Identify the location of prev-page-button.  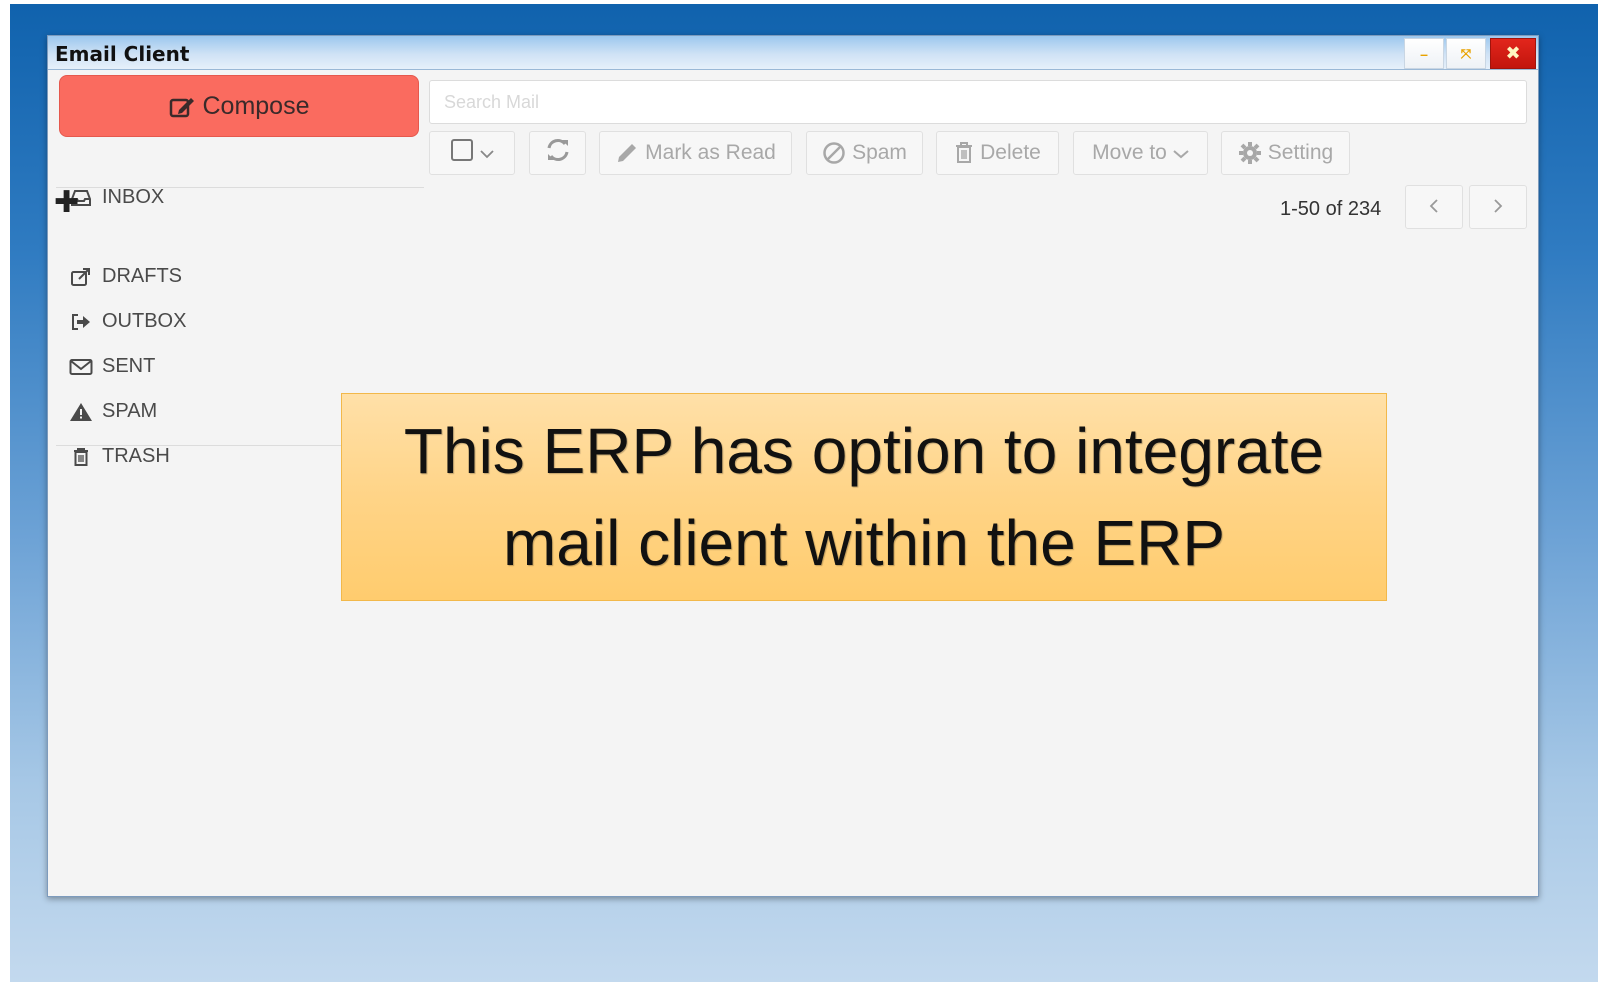
(1434, 207).